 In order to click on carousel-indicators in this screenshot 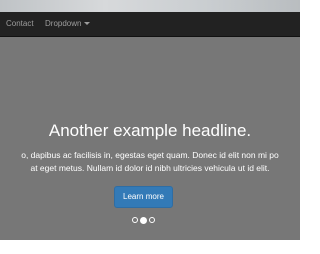, I will do `click(143, 220)`.